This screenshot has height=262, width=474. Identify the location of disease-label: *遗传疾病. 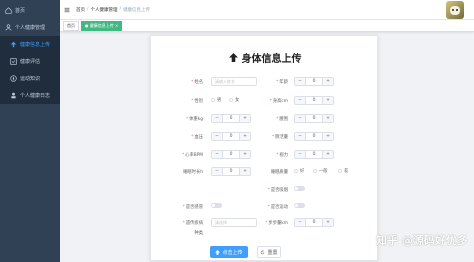
(192, 223).